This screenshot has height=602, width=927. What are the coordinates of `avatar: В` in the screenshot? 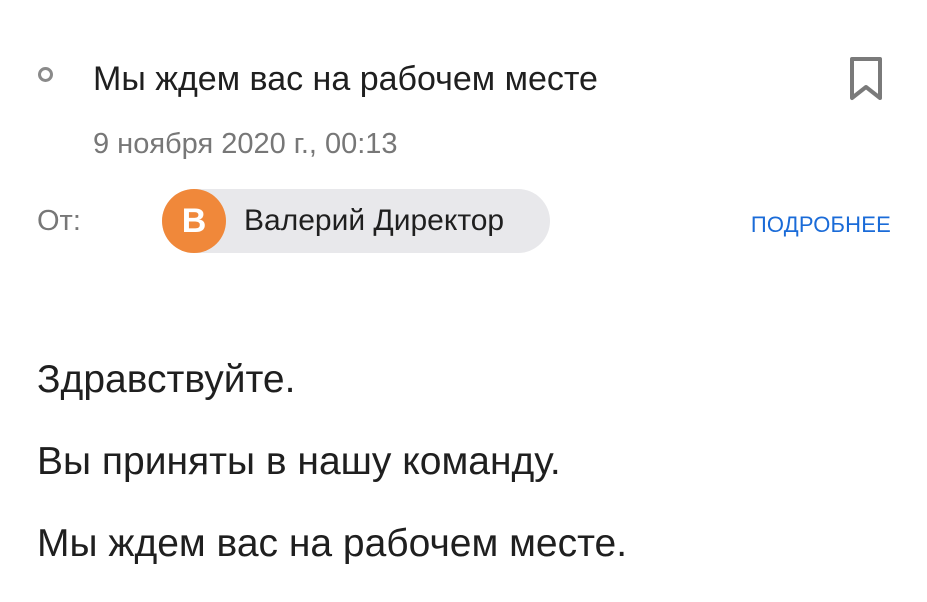 It's located at (194, 221).